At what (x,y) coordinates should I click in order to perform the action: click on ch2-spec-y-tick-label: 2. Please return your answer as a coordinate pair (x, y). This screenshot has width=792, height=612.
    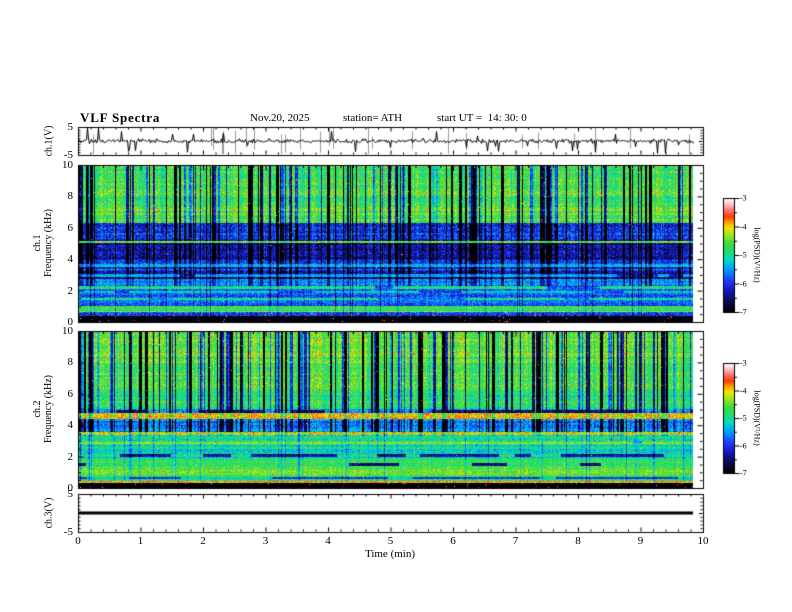
    Looking at the image, I should click on (70, 456).